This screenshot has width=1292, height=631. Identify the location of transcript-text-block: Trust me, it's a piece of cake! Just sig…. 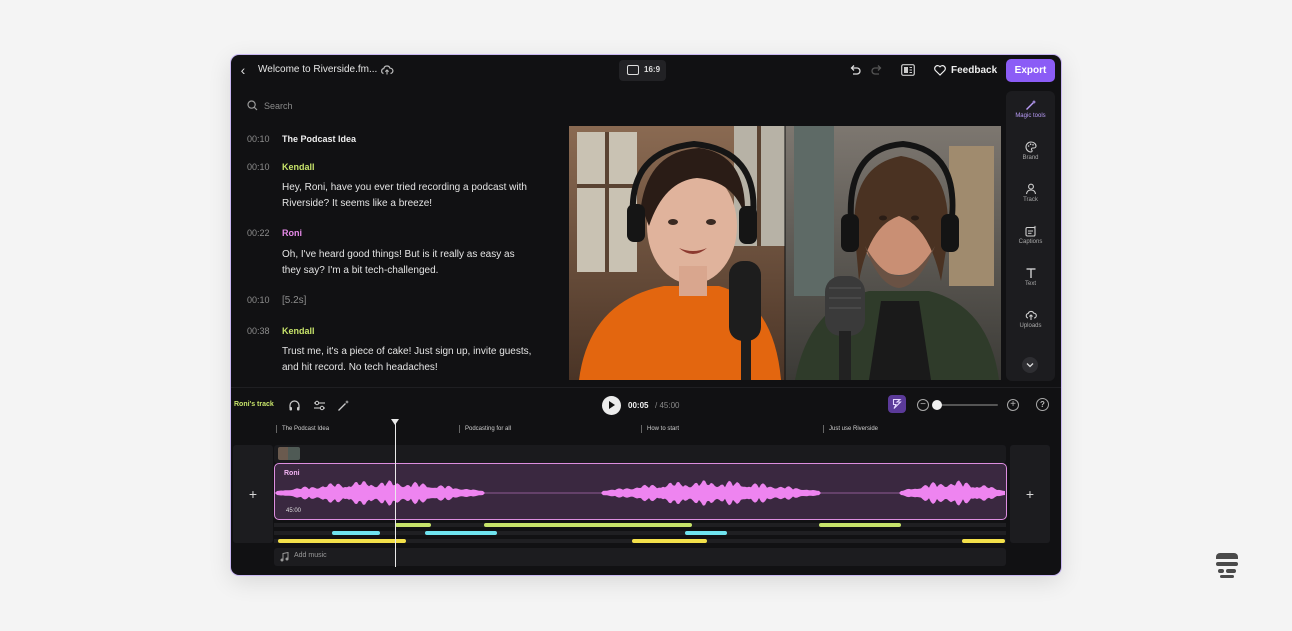
(389, 360).